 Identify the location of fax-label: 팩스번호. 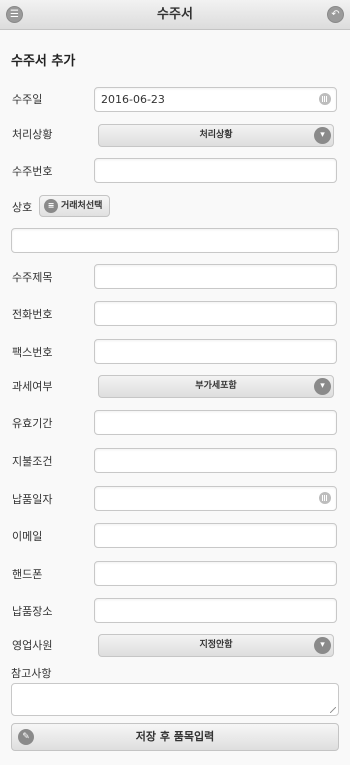
(32, 352).